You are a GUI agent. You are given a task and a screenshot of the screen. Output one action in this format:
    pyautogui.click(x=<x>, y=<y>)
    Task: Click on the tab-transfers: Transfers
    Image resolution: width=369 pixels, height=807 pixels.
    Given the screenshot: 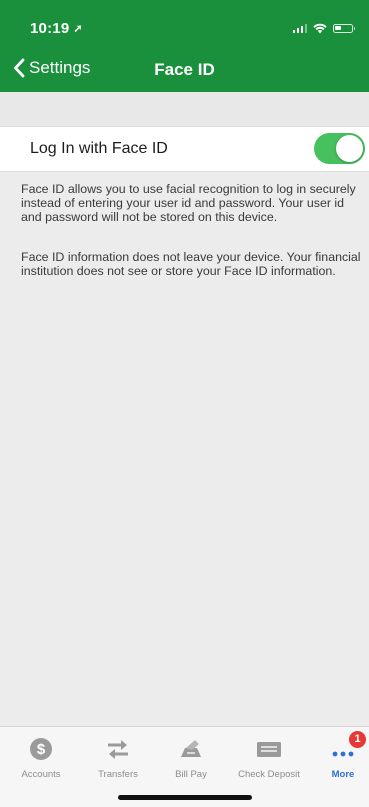 What is the action you would take?
    pyautogui.click(x=118, y=758)
    